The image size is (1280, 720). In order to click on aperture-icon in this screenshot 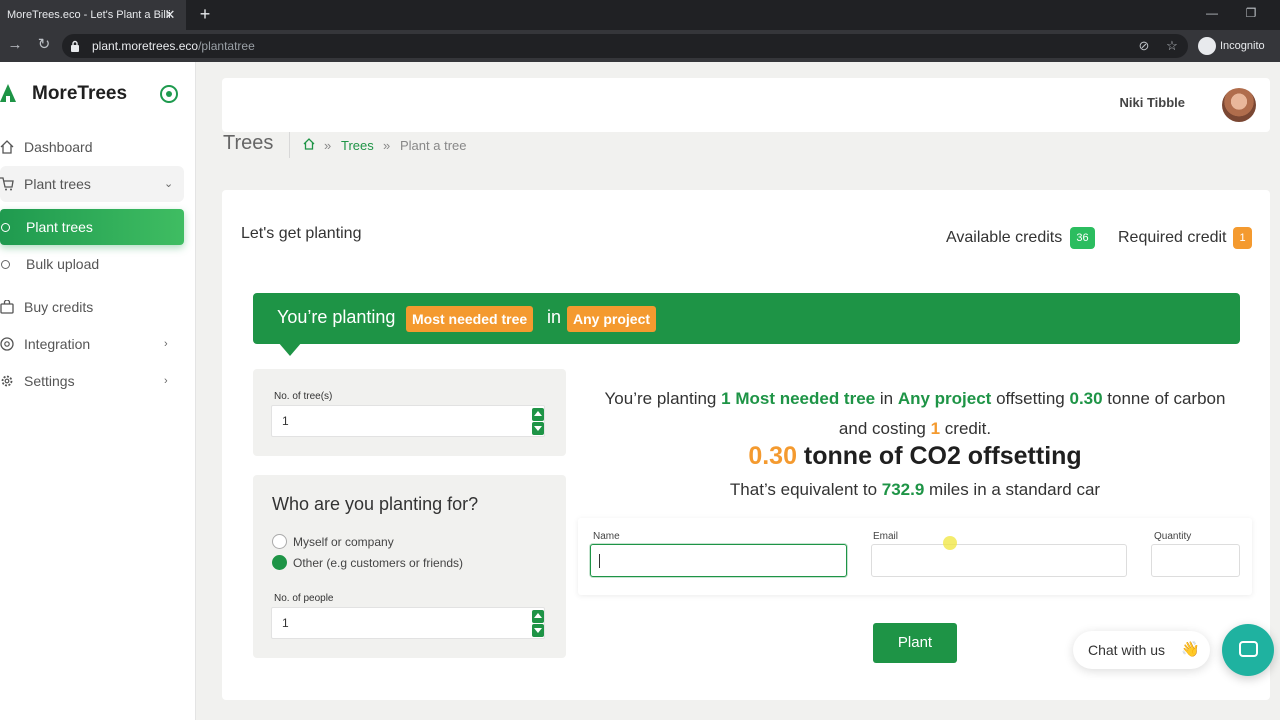, I will do `click(7, 344)`.